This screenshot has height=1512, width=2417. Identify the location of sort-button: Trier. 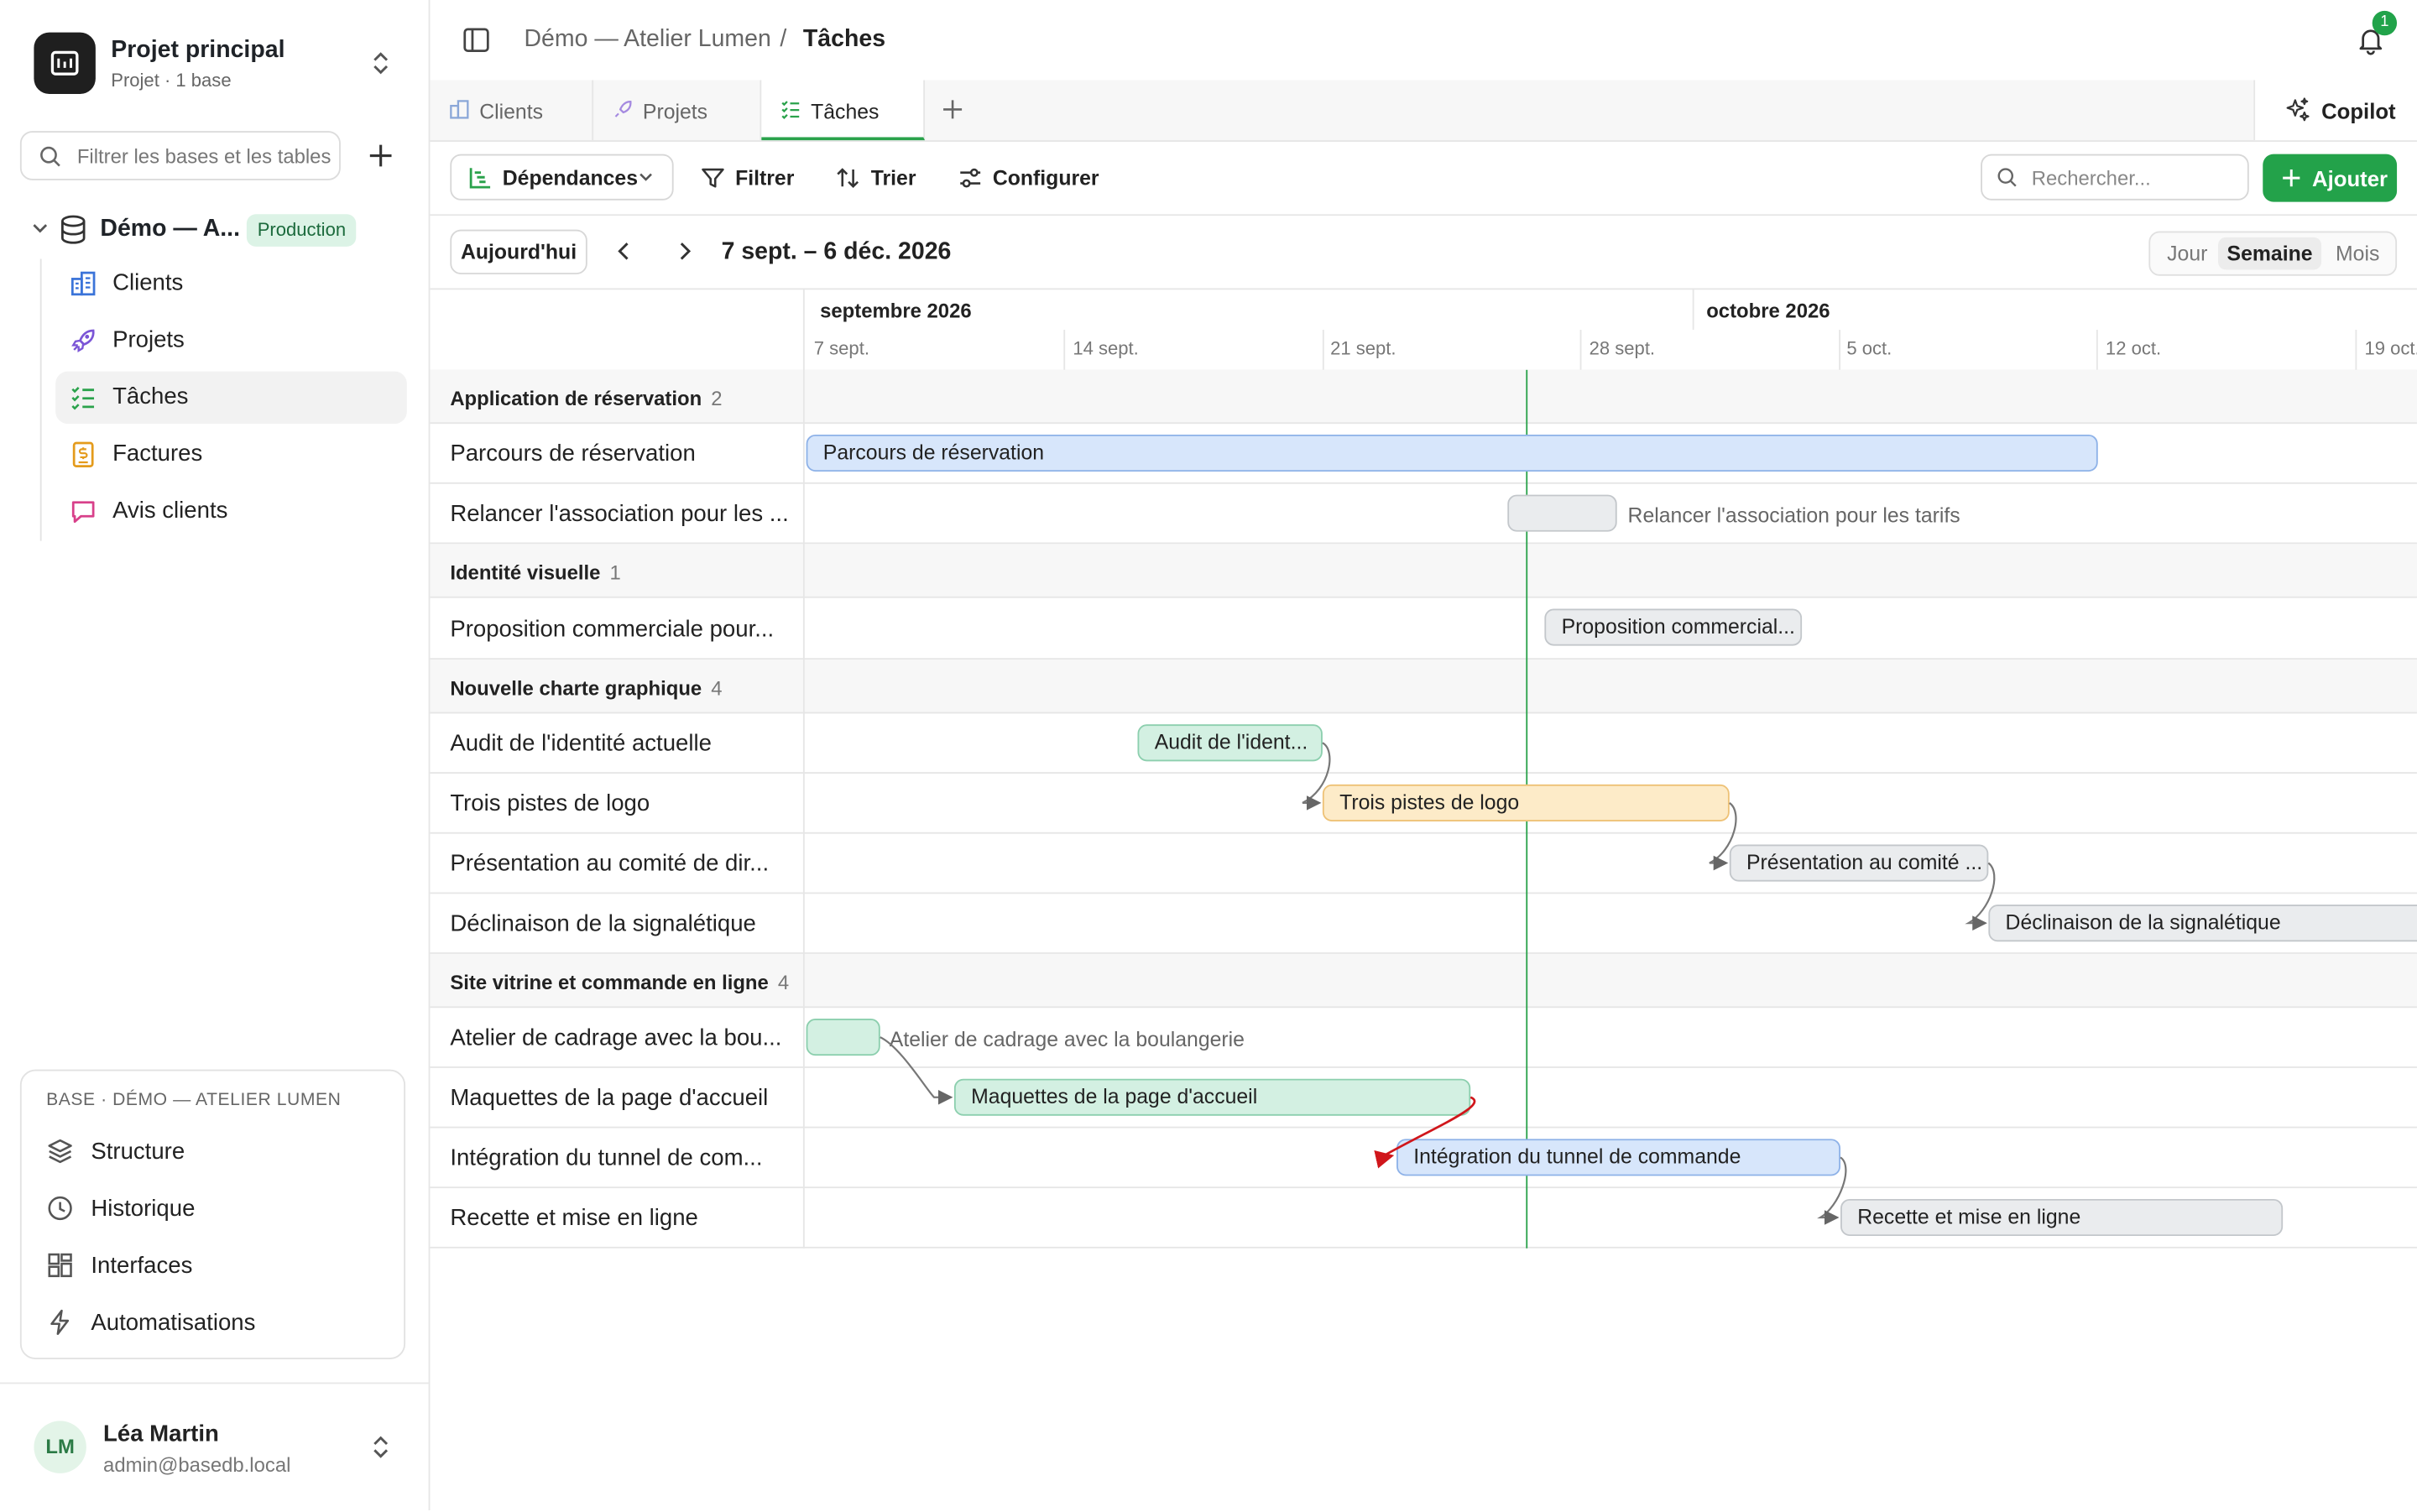
(878, 177).